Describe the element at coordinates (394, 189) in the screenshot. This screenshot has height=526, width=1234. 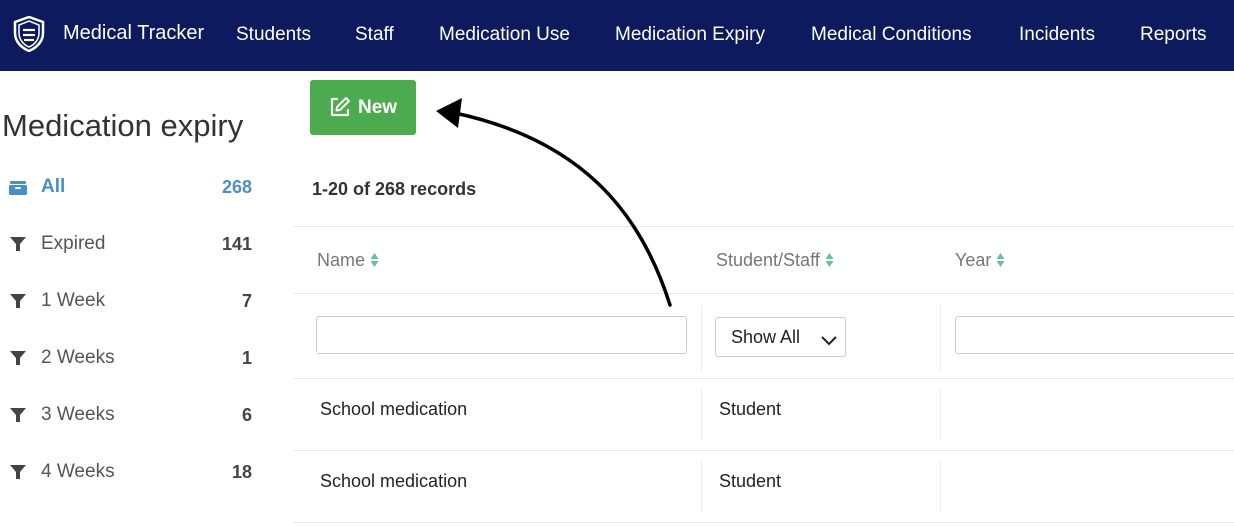
I see `records-summary: 1-20 of 268 records` at that location.